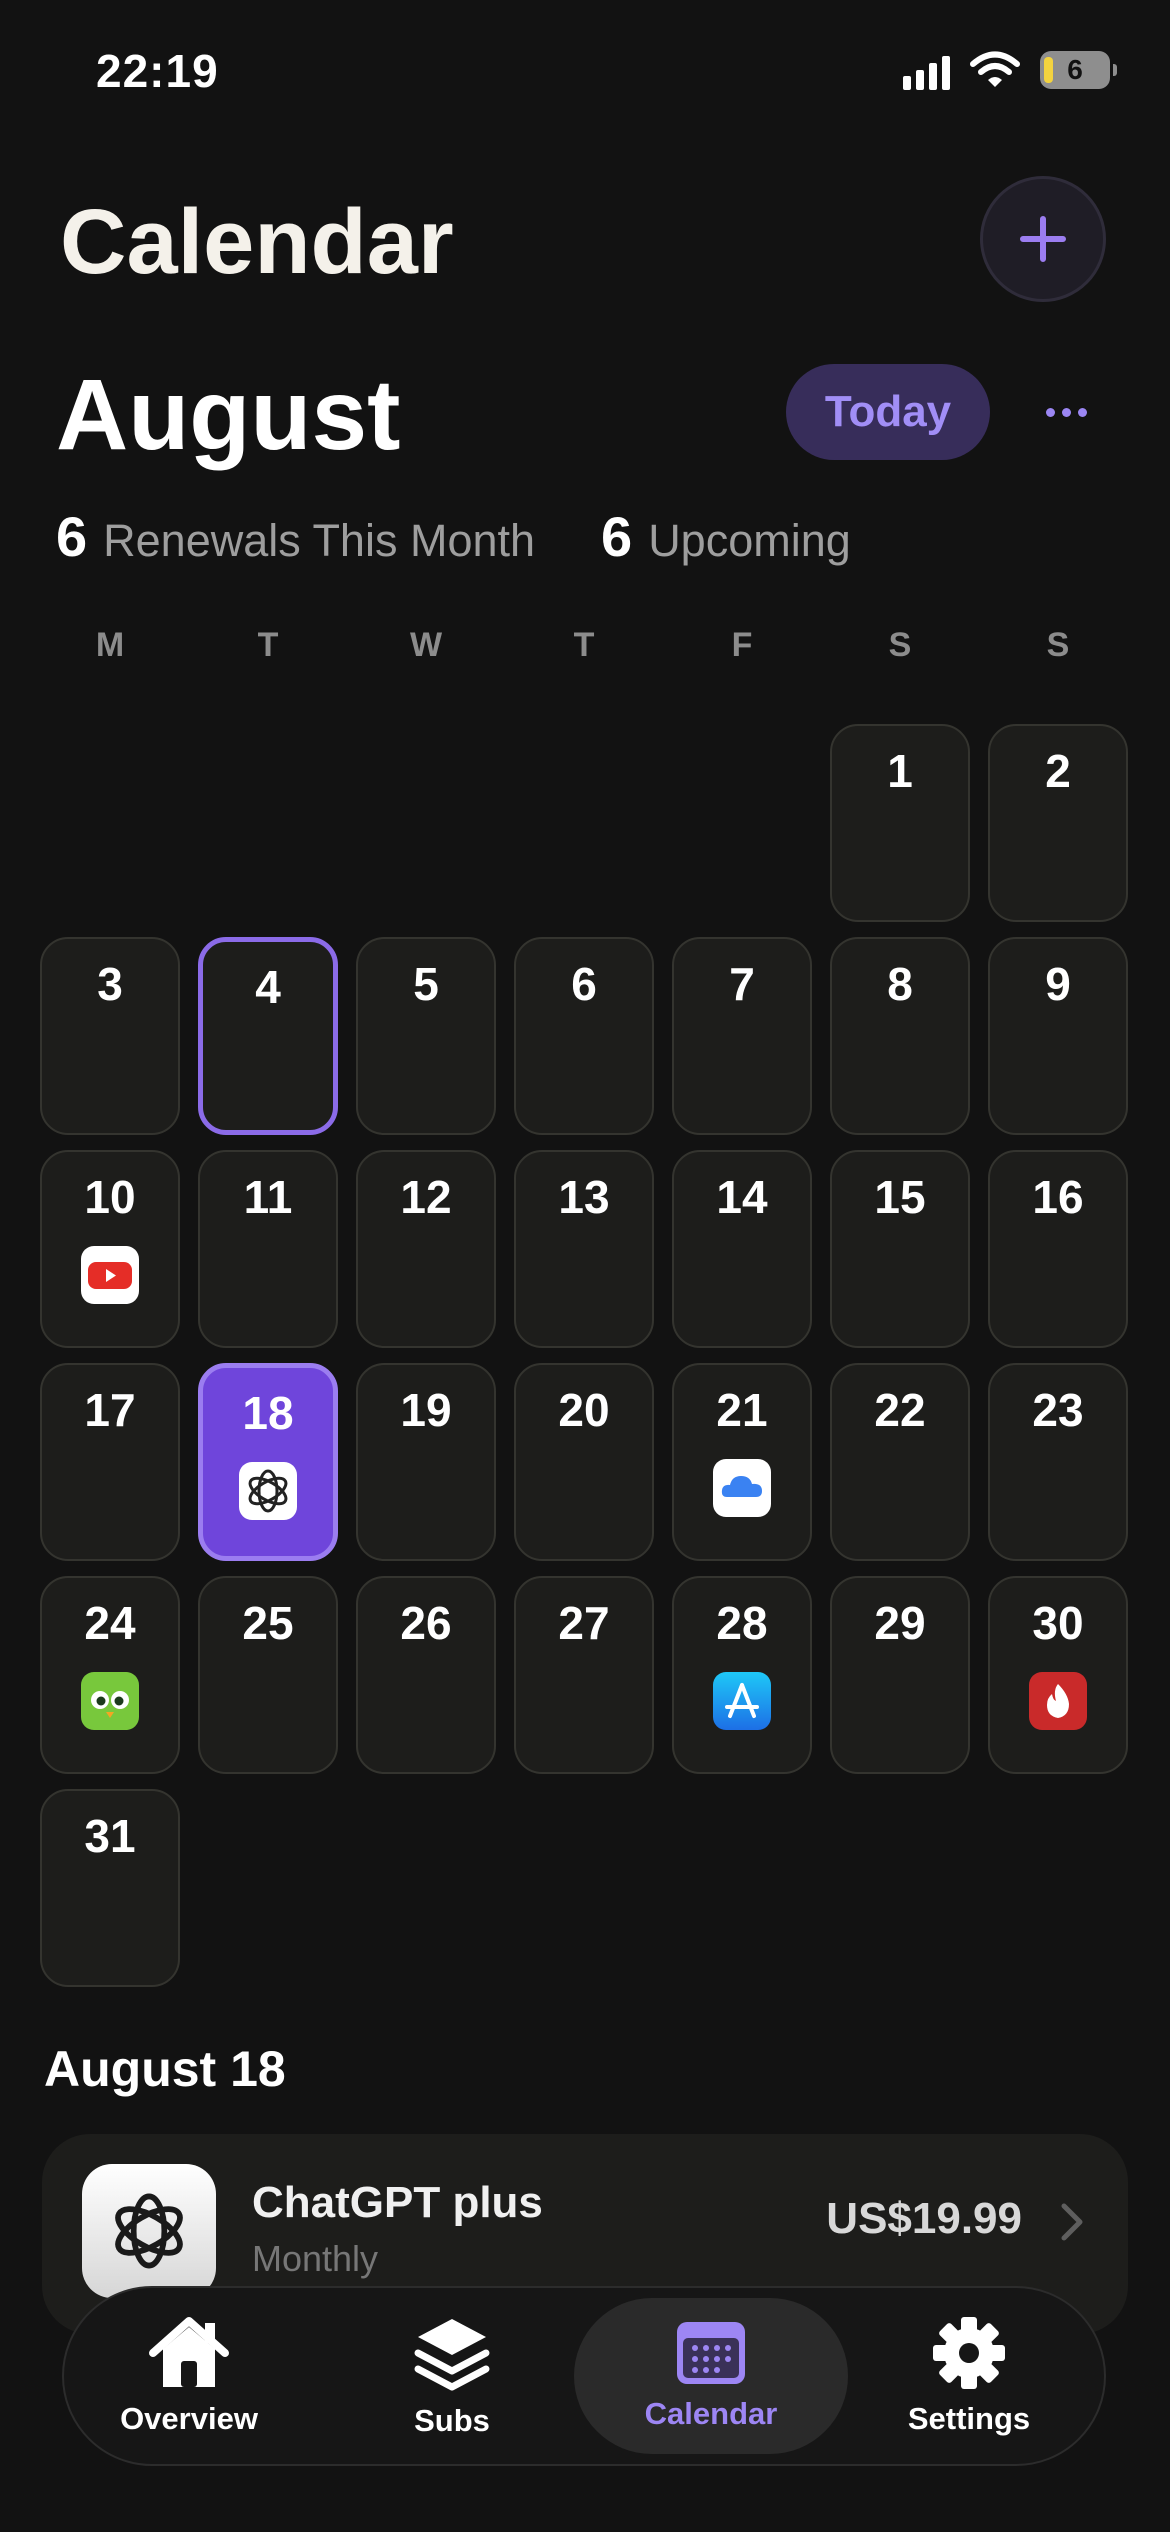  I want to click on day-number: 24, so click(110, 1623).